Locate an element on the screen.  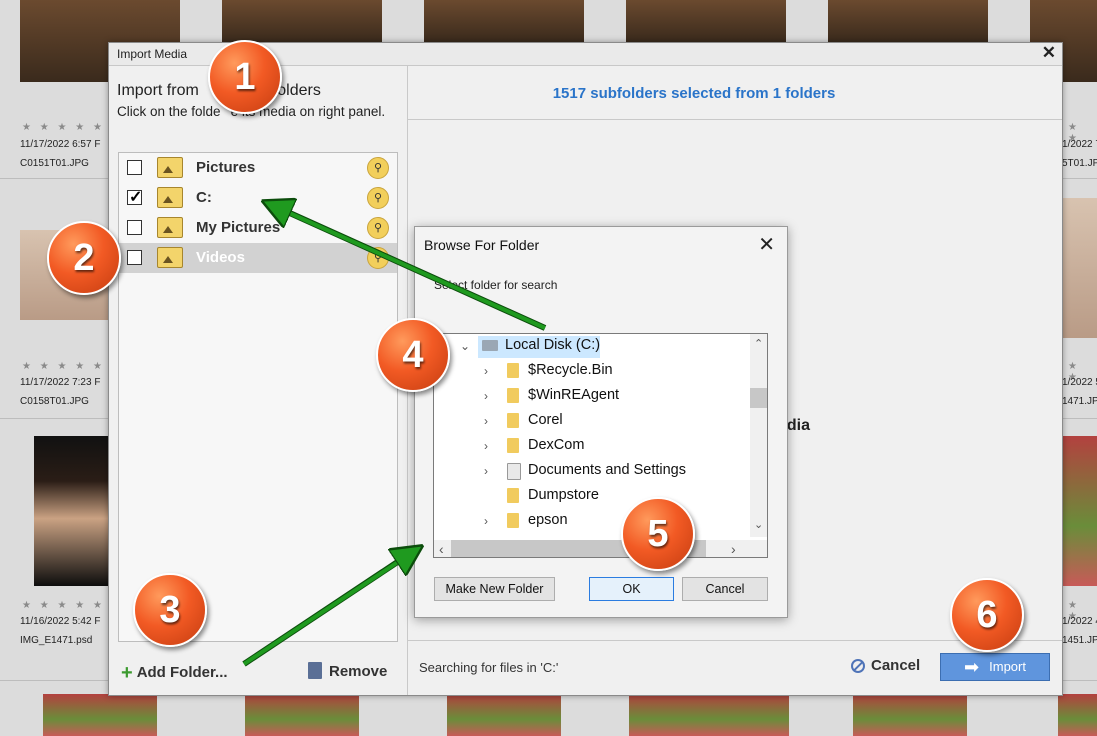
step-callout-1: 1 is located at coordinates (245, 77).